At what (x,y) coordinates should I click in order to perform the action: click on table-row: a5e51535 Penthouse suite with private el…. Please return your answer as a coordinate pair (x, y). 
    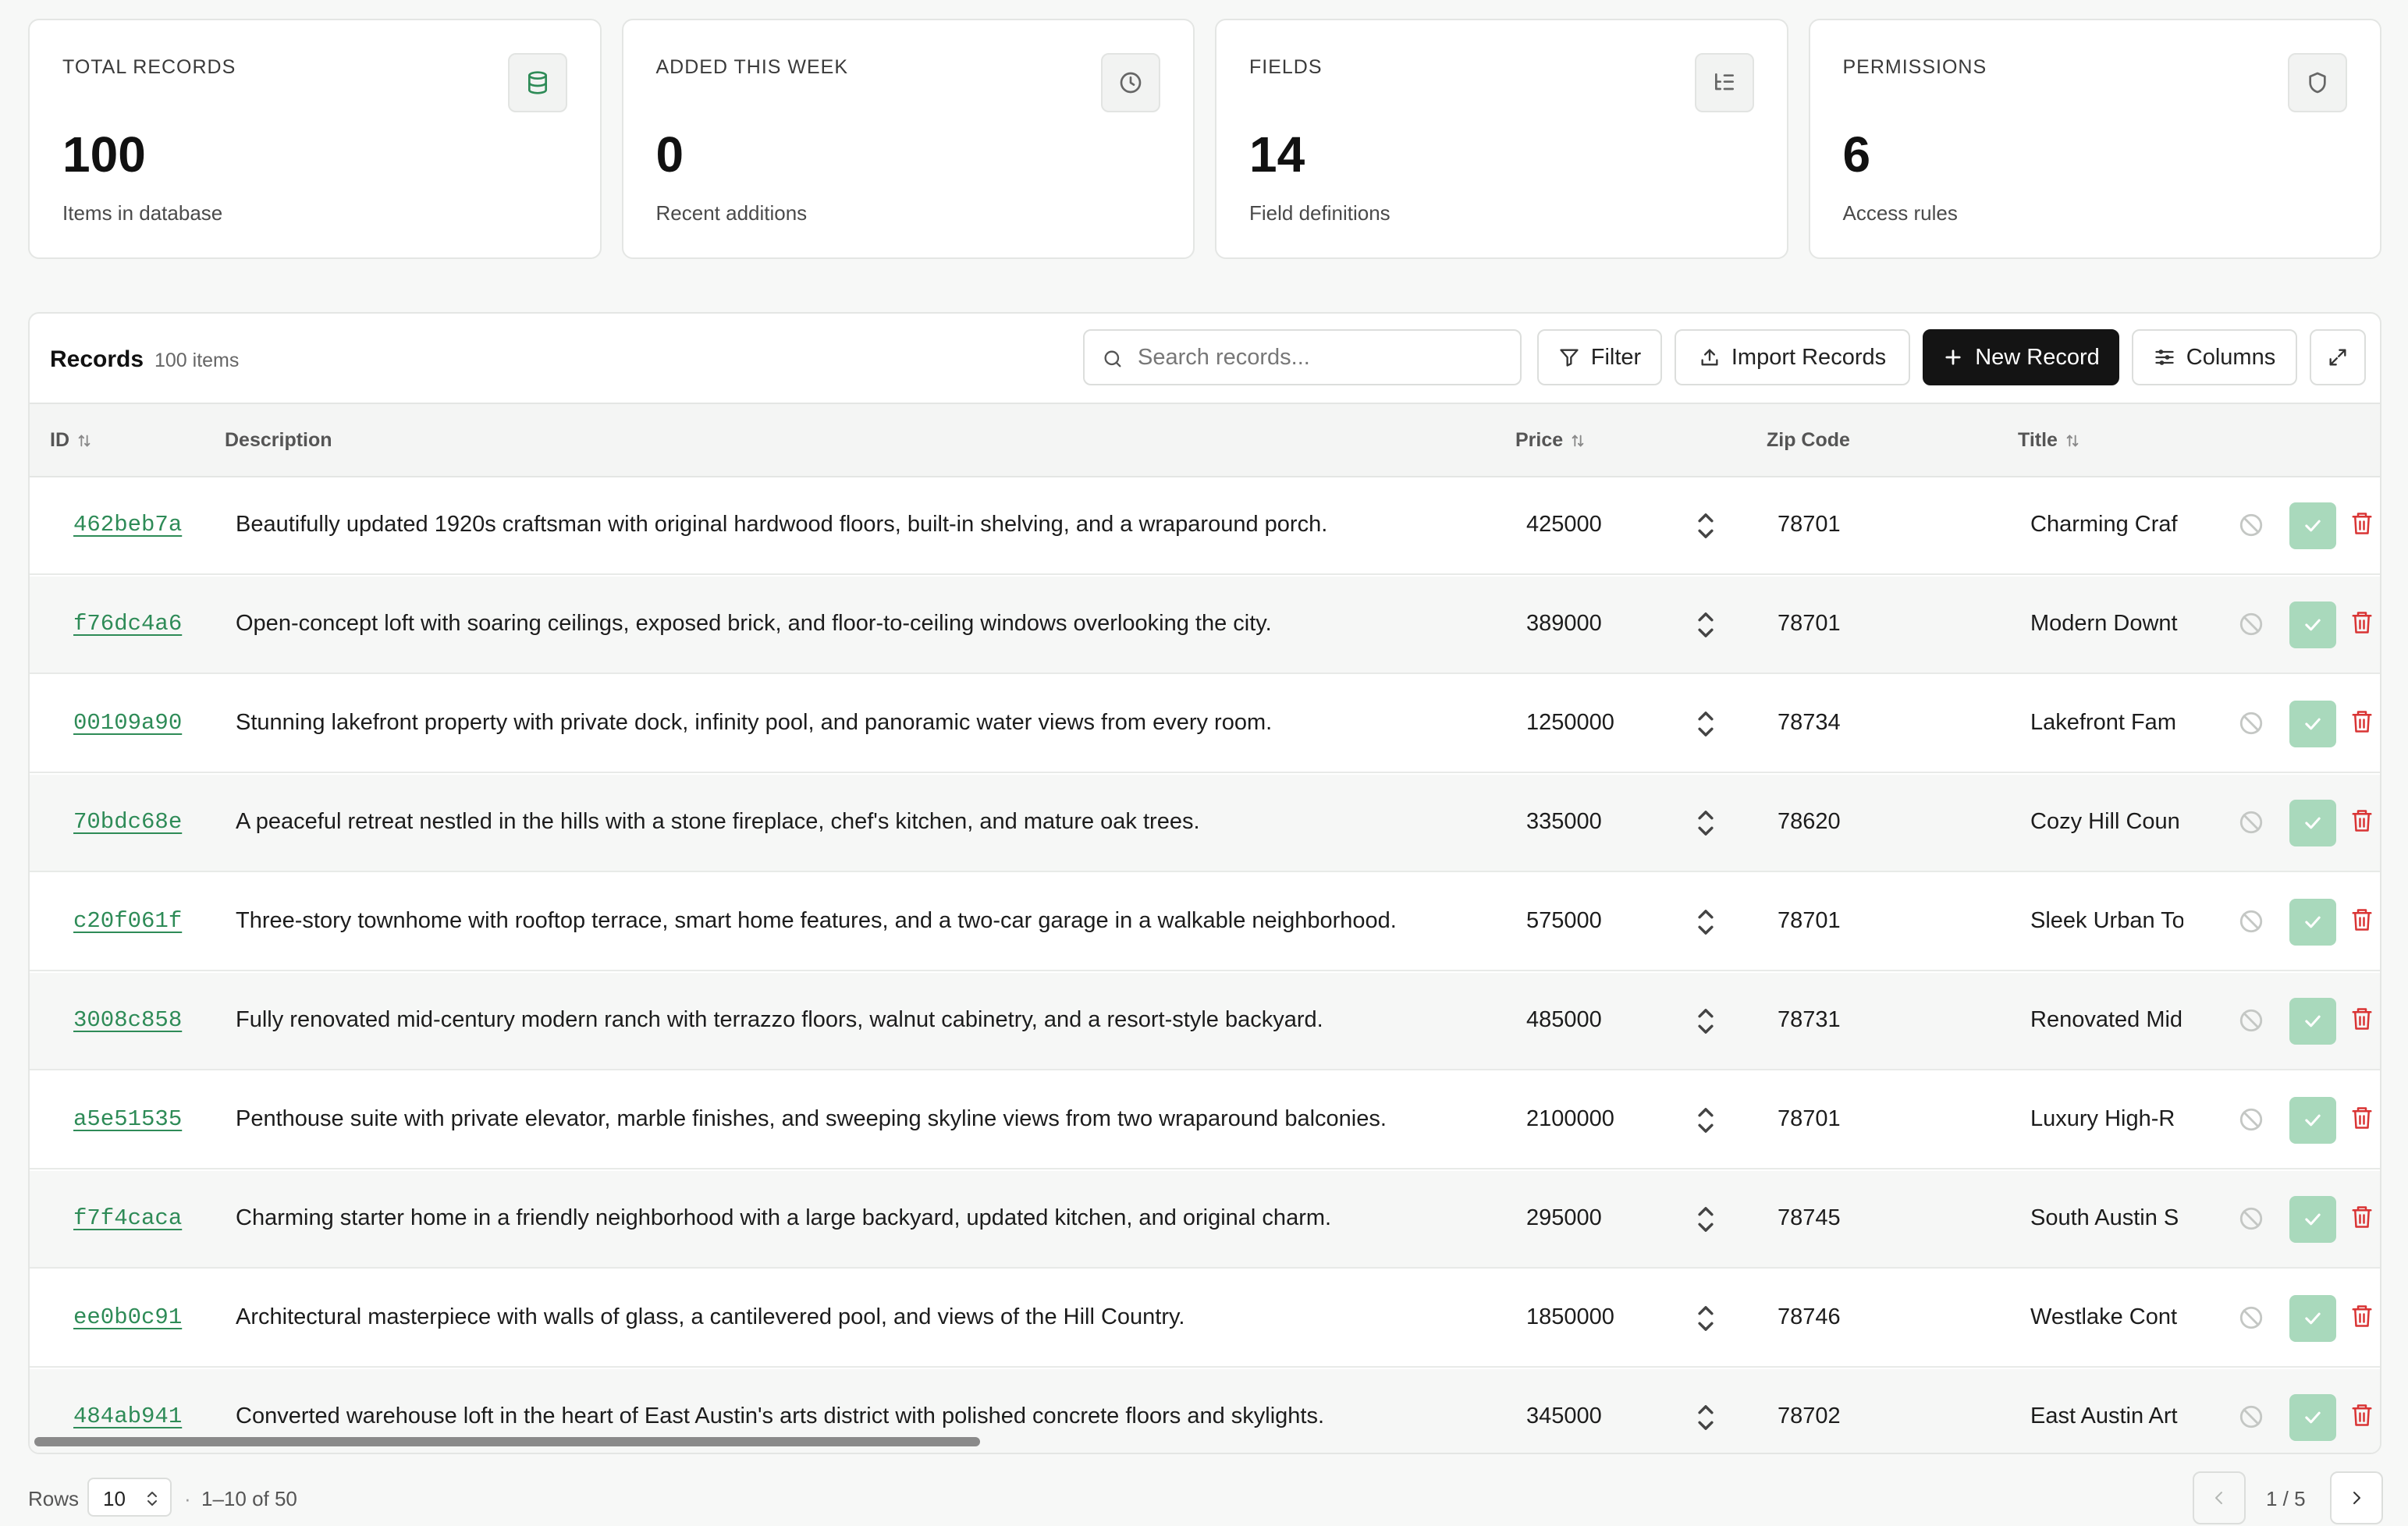
    Looking at the image, I should click on (1205, 1120).